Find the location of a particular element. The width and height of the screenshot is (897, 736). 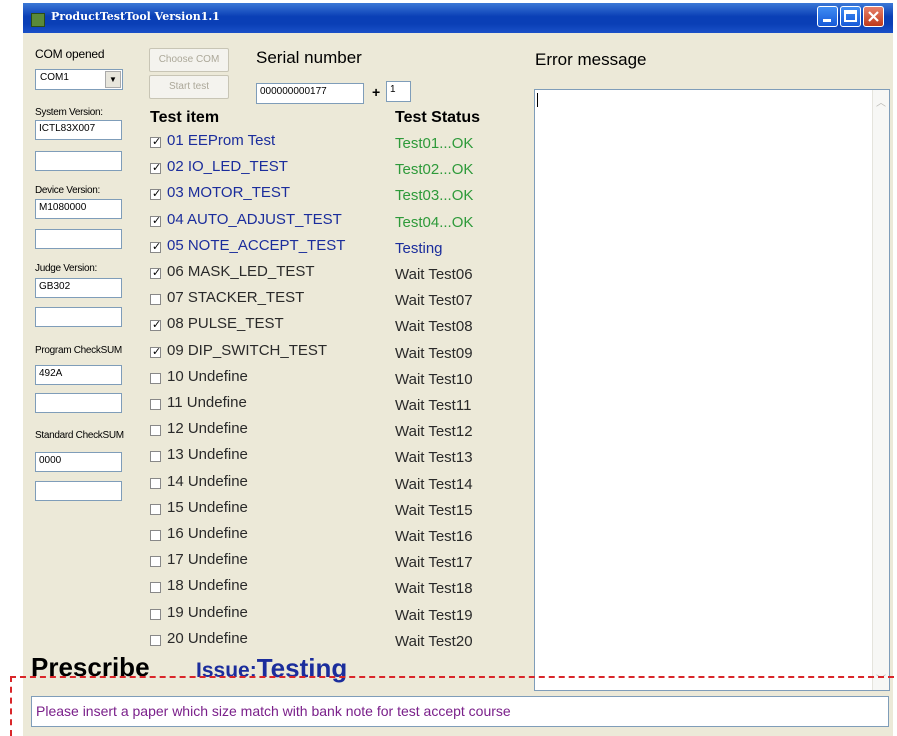

maximize-button is located at coordinates (850, 16).